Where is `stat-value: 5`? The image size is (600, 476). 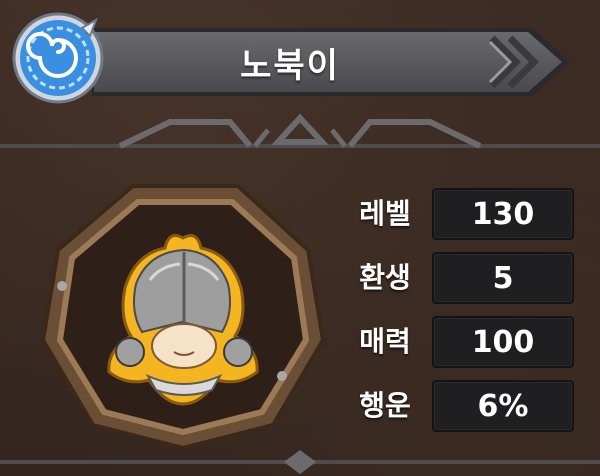
stat-value: 5 is located at coordinates (503, 278).